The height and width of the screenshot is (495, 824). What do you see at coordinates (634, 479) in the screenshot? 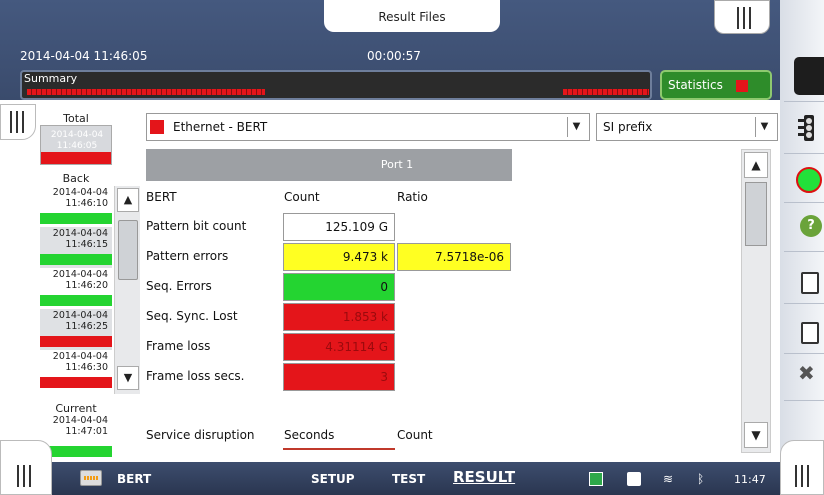
I see `camera-icon` at bounding box center [634, 479].